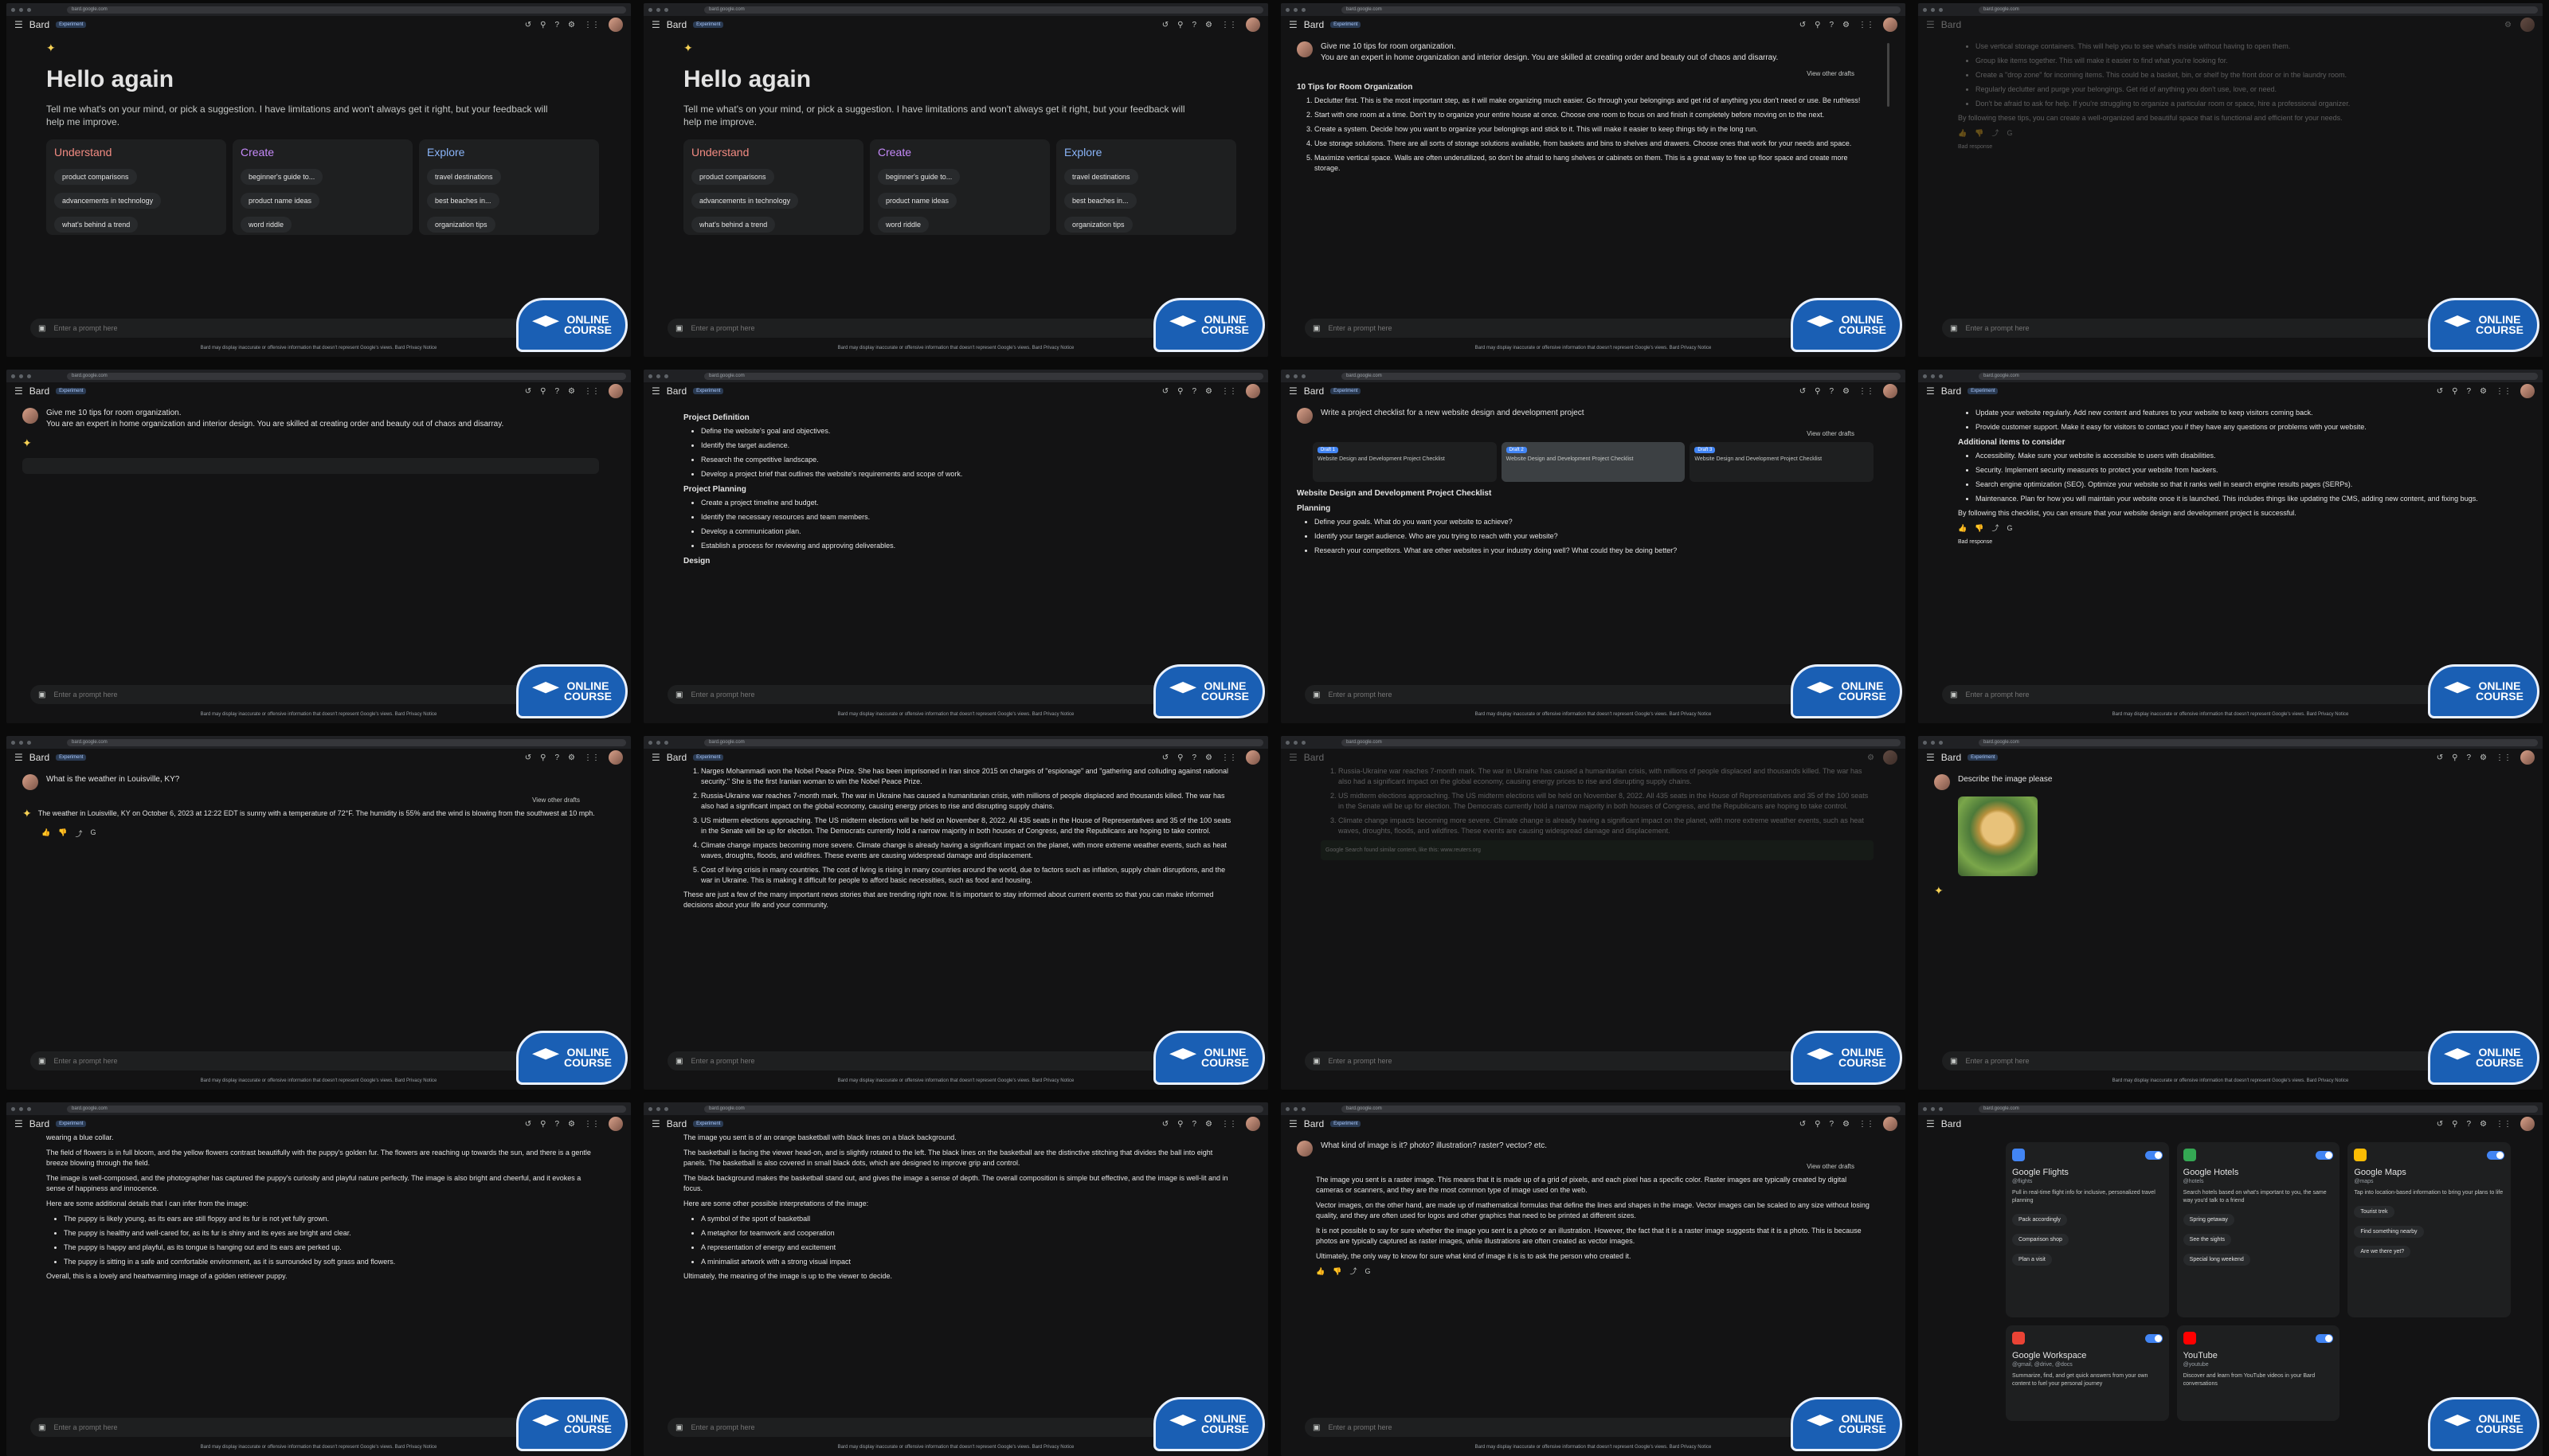  Describe the element at coordinates (917, 201) in the screenshot. I see `suggestion-chip: product name ideas` at that location.